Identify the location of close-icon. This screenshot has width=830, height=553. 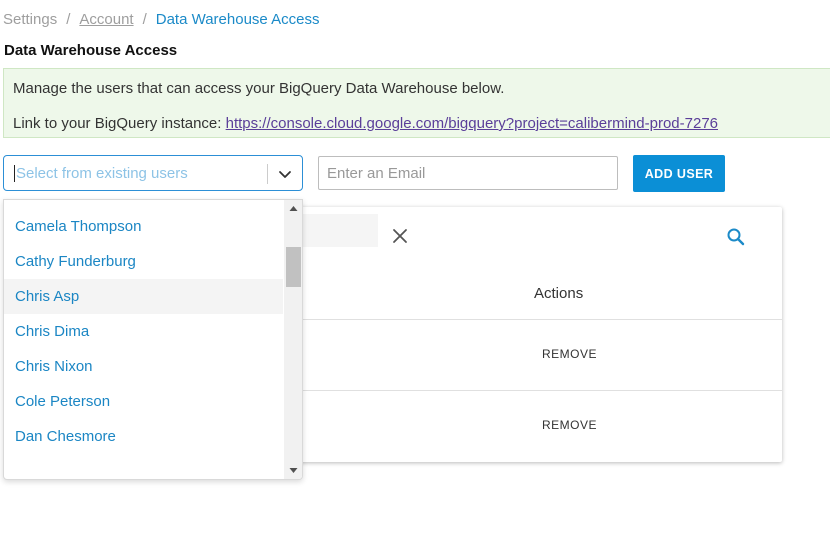
(400, 236).